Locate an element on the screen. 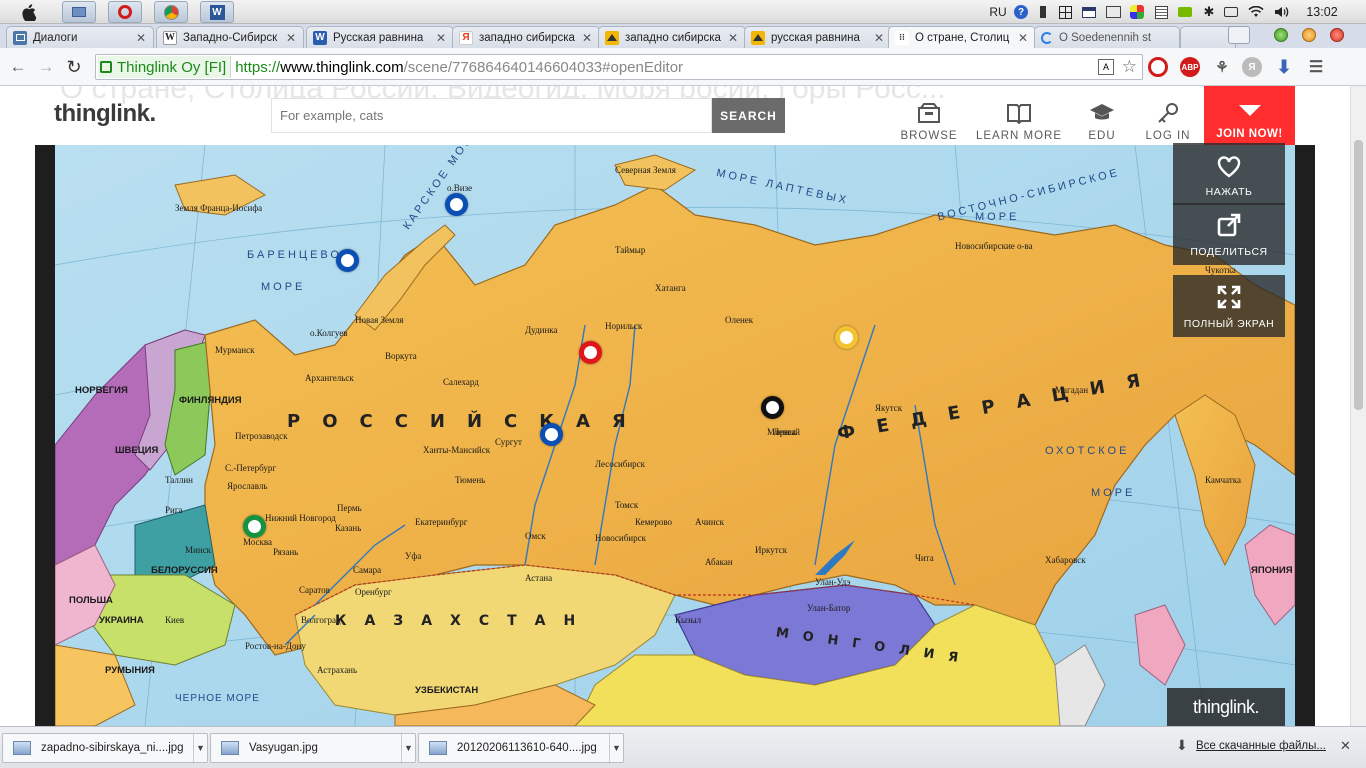 Image resolution: width=1366 pixels, height=768 pixels. ev-certificate-badge: Thinglink Oy [FI] is located at coordinates (165, 67).